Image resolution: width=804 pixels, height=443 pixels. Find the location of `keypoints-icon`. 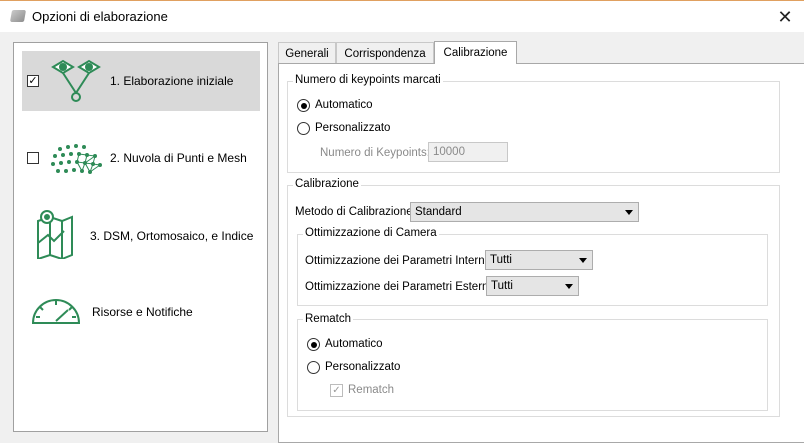

keypoints-icon is located at coordinates (76, 80).